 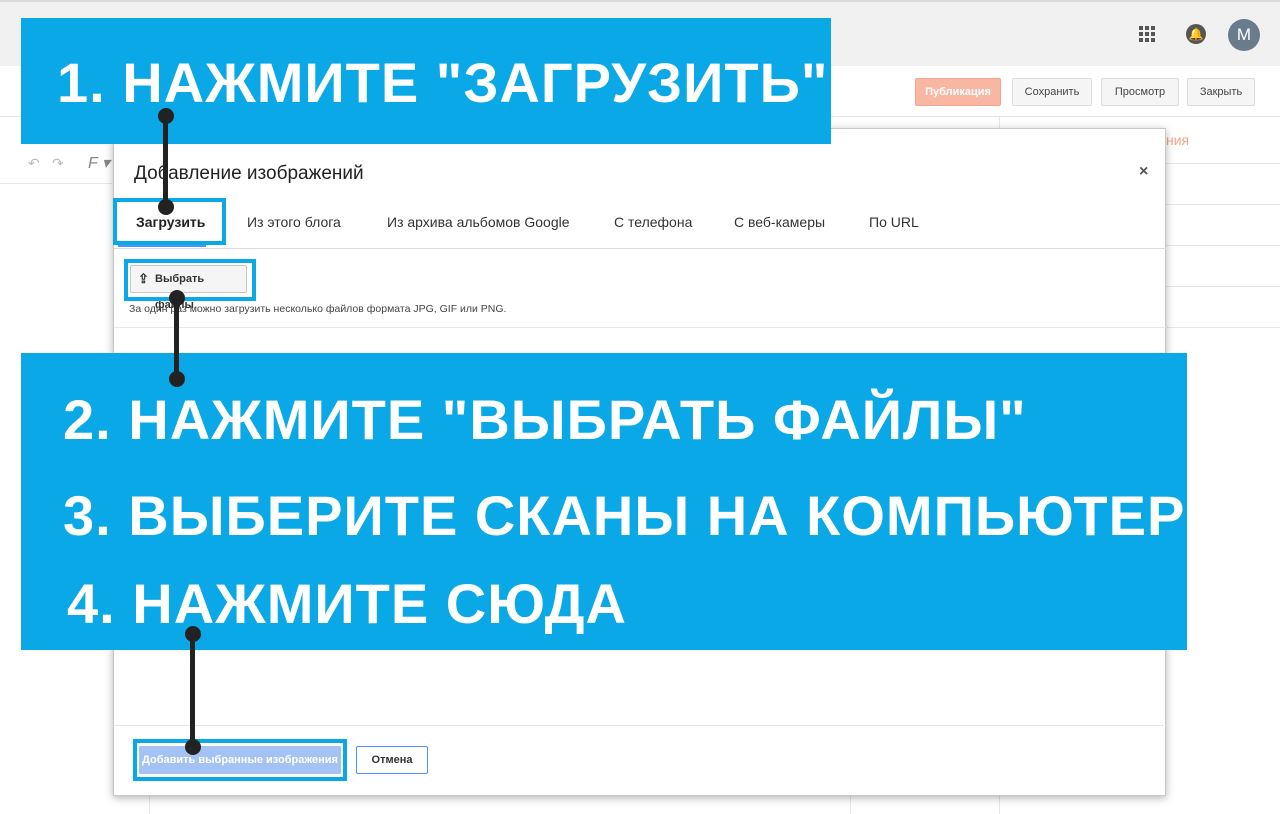 I want to click on redo-icon: ↷, so click(x=58, y=163).